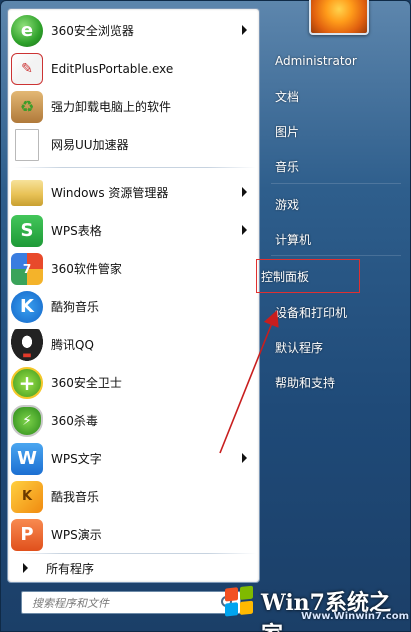 The height and width of the screenshot is (632, 411). What do you see at coordinates (112, 68) in the screenshot?
I see `program-label: EditPlusPortable.exe` at bounding box center [112, 68].